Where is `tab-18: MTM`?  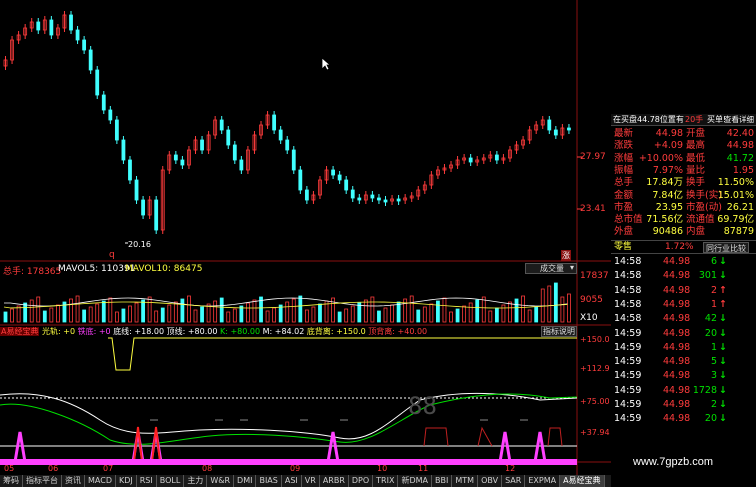
tab-18: MTM is located at coordinates (465, 481).